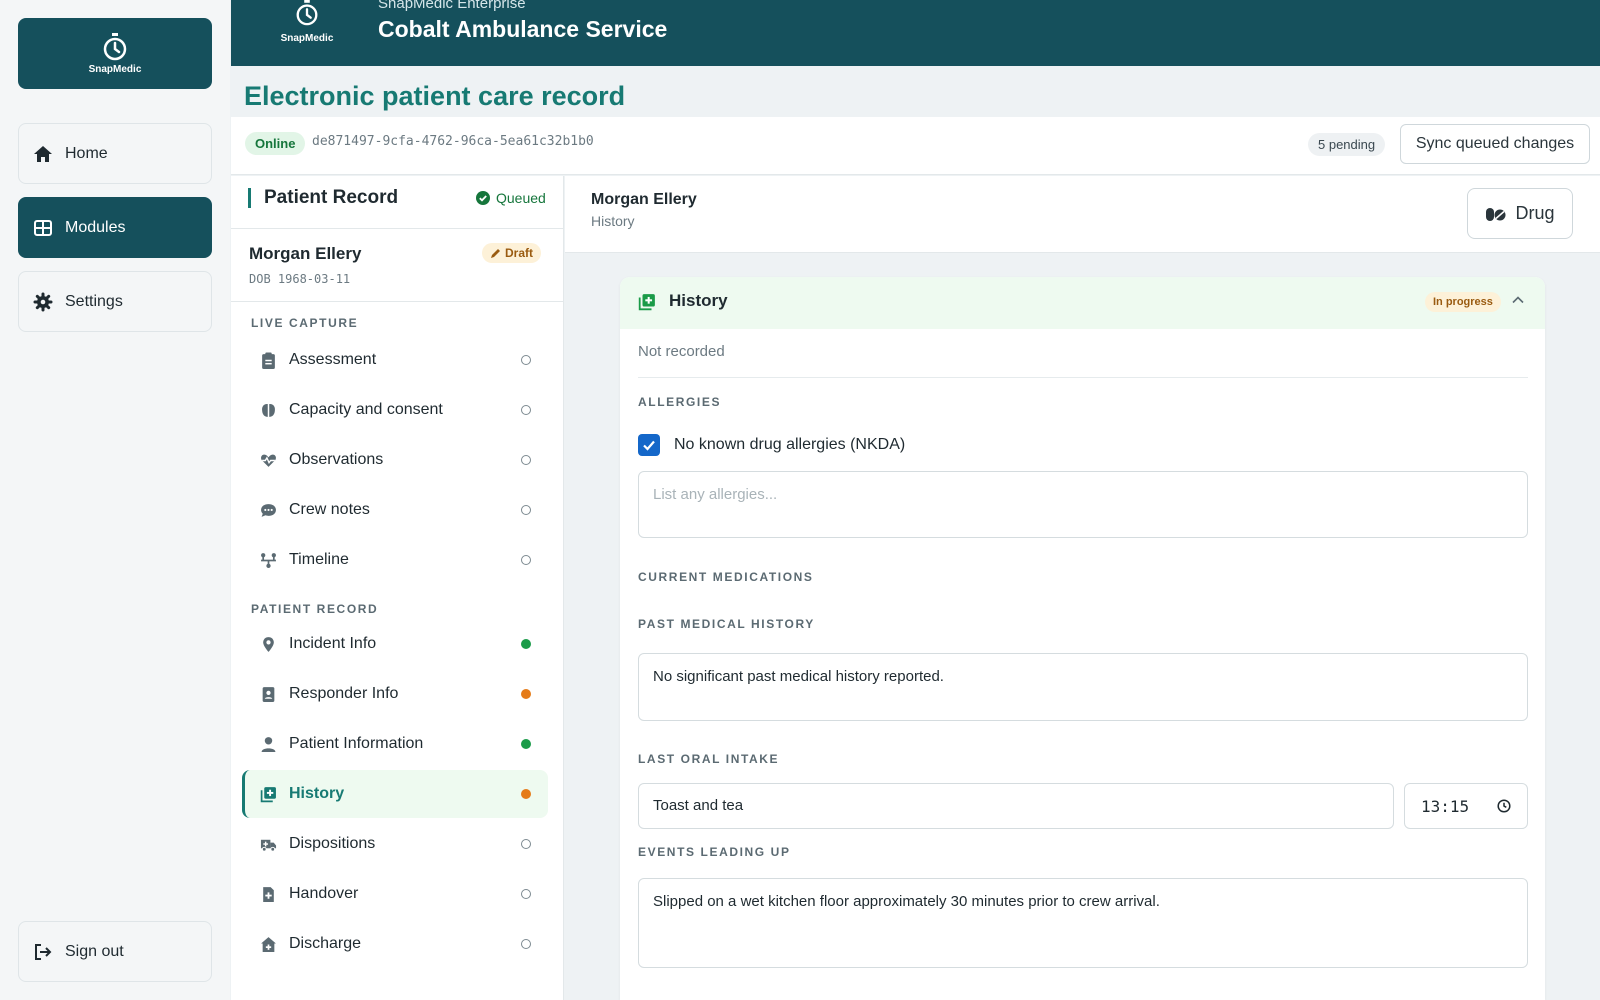 The height and width of the screenshot is (1000, 1600). I want to click on last-oral-intake-label: LAST ORAL INTAKE, so click(709, 759).